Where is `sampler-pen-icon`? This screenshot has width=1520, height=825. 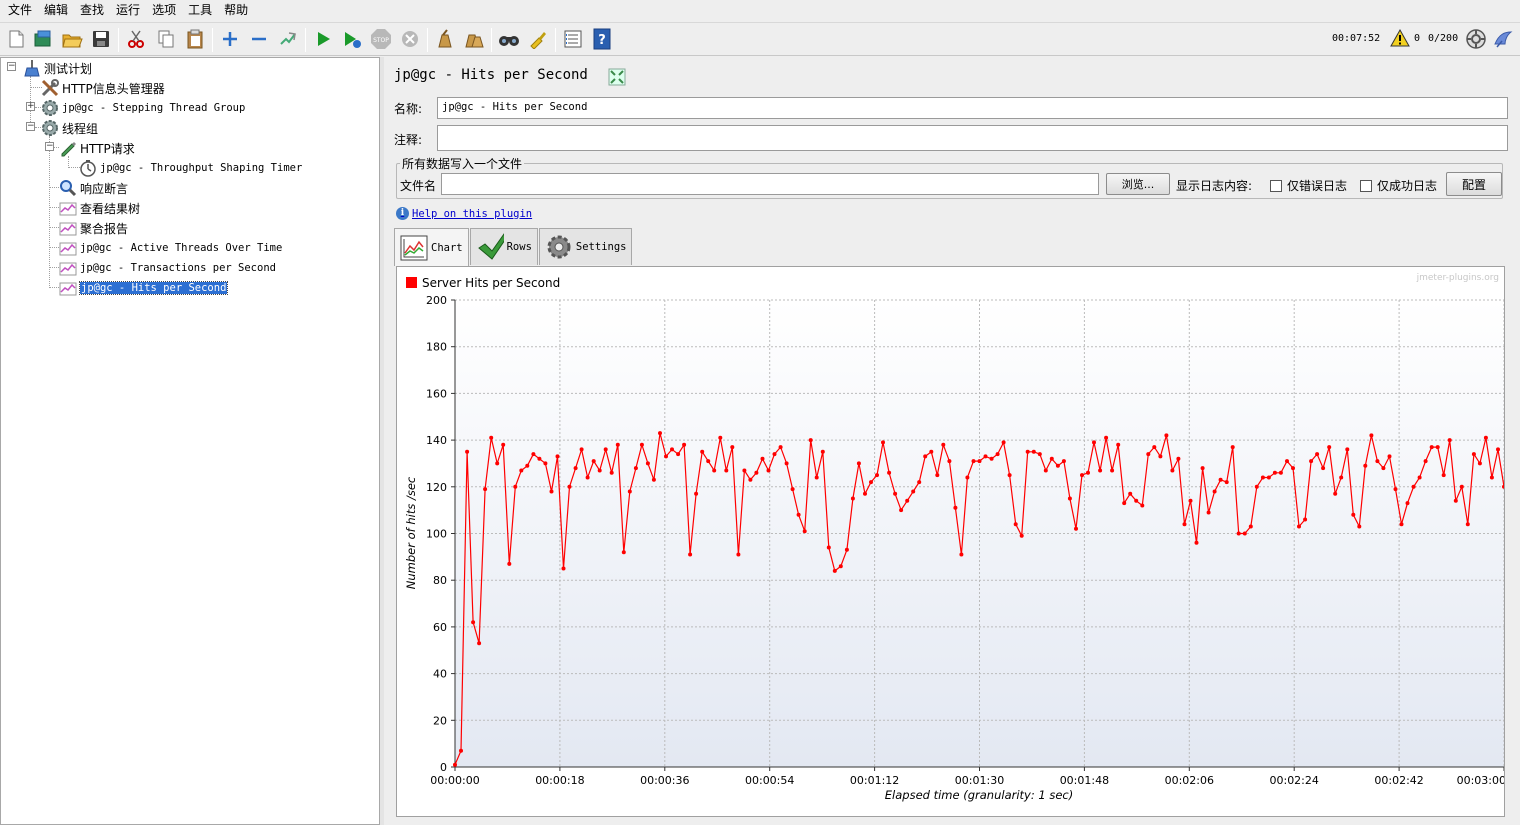 sampler-pen-icon is located at coordinates (68, 148).